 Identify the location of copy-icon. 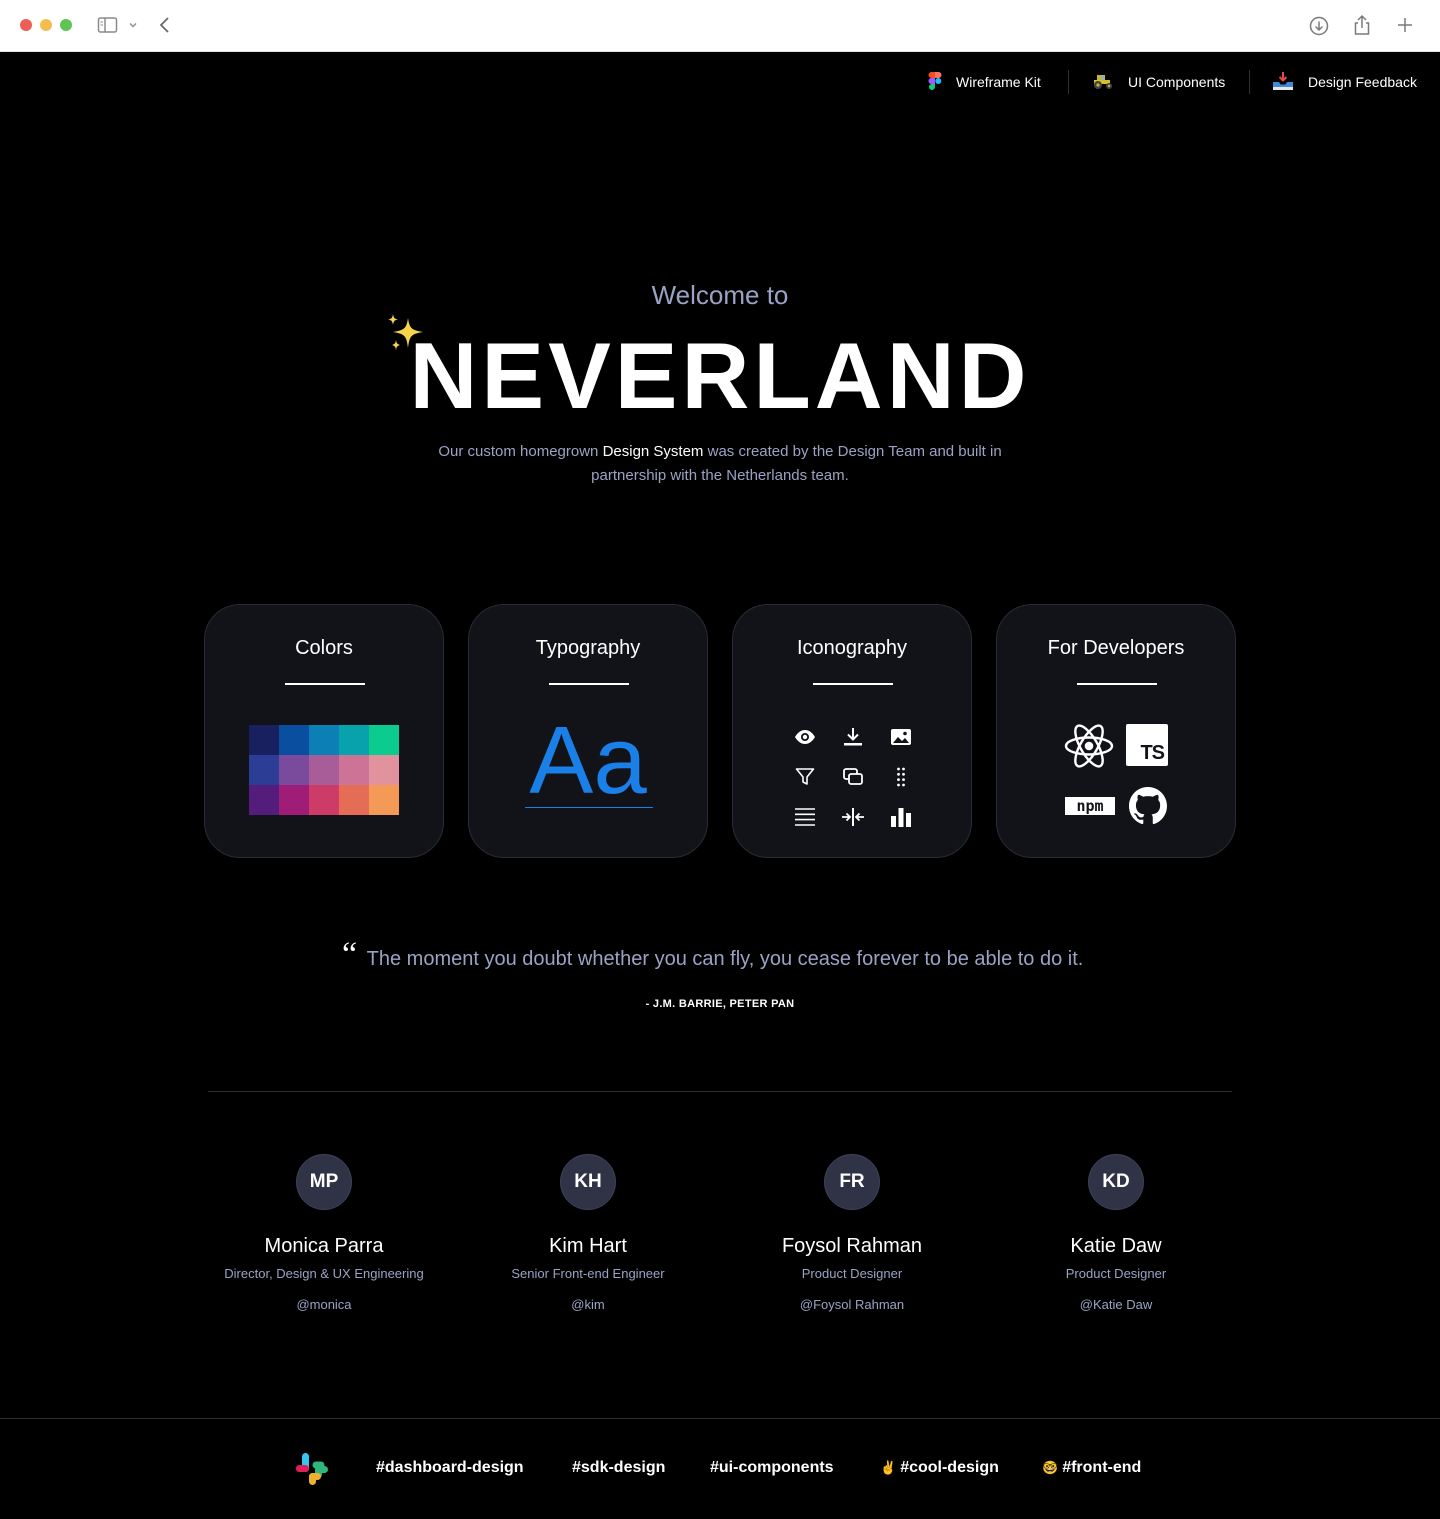
(853, 777).